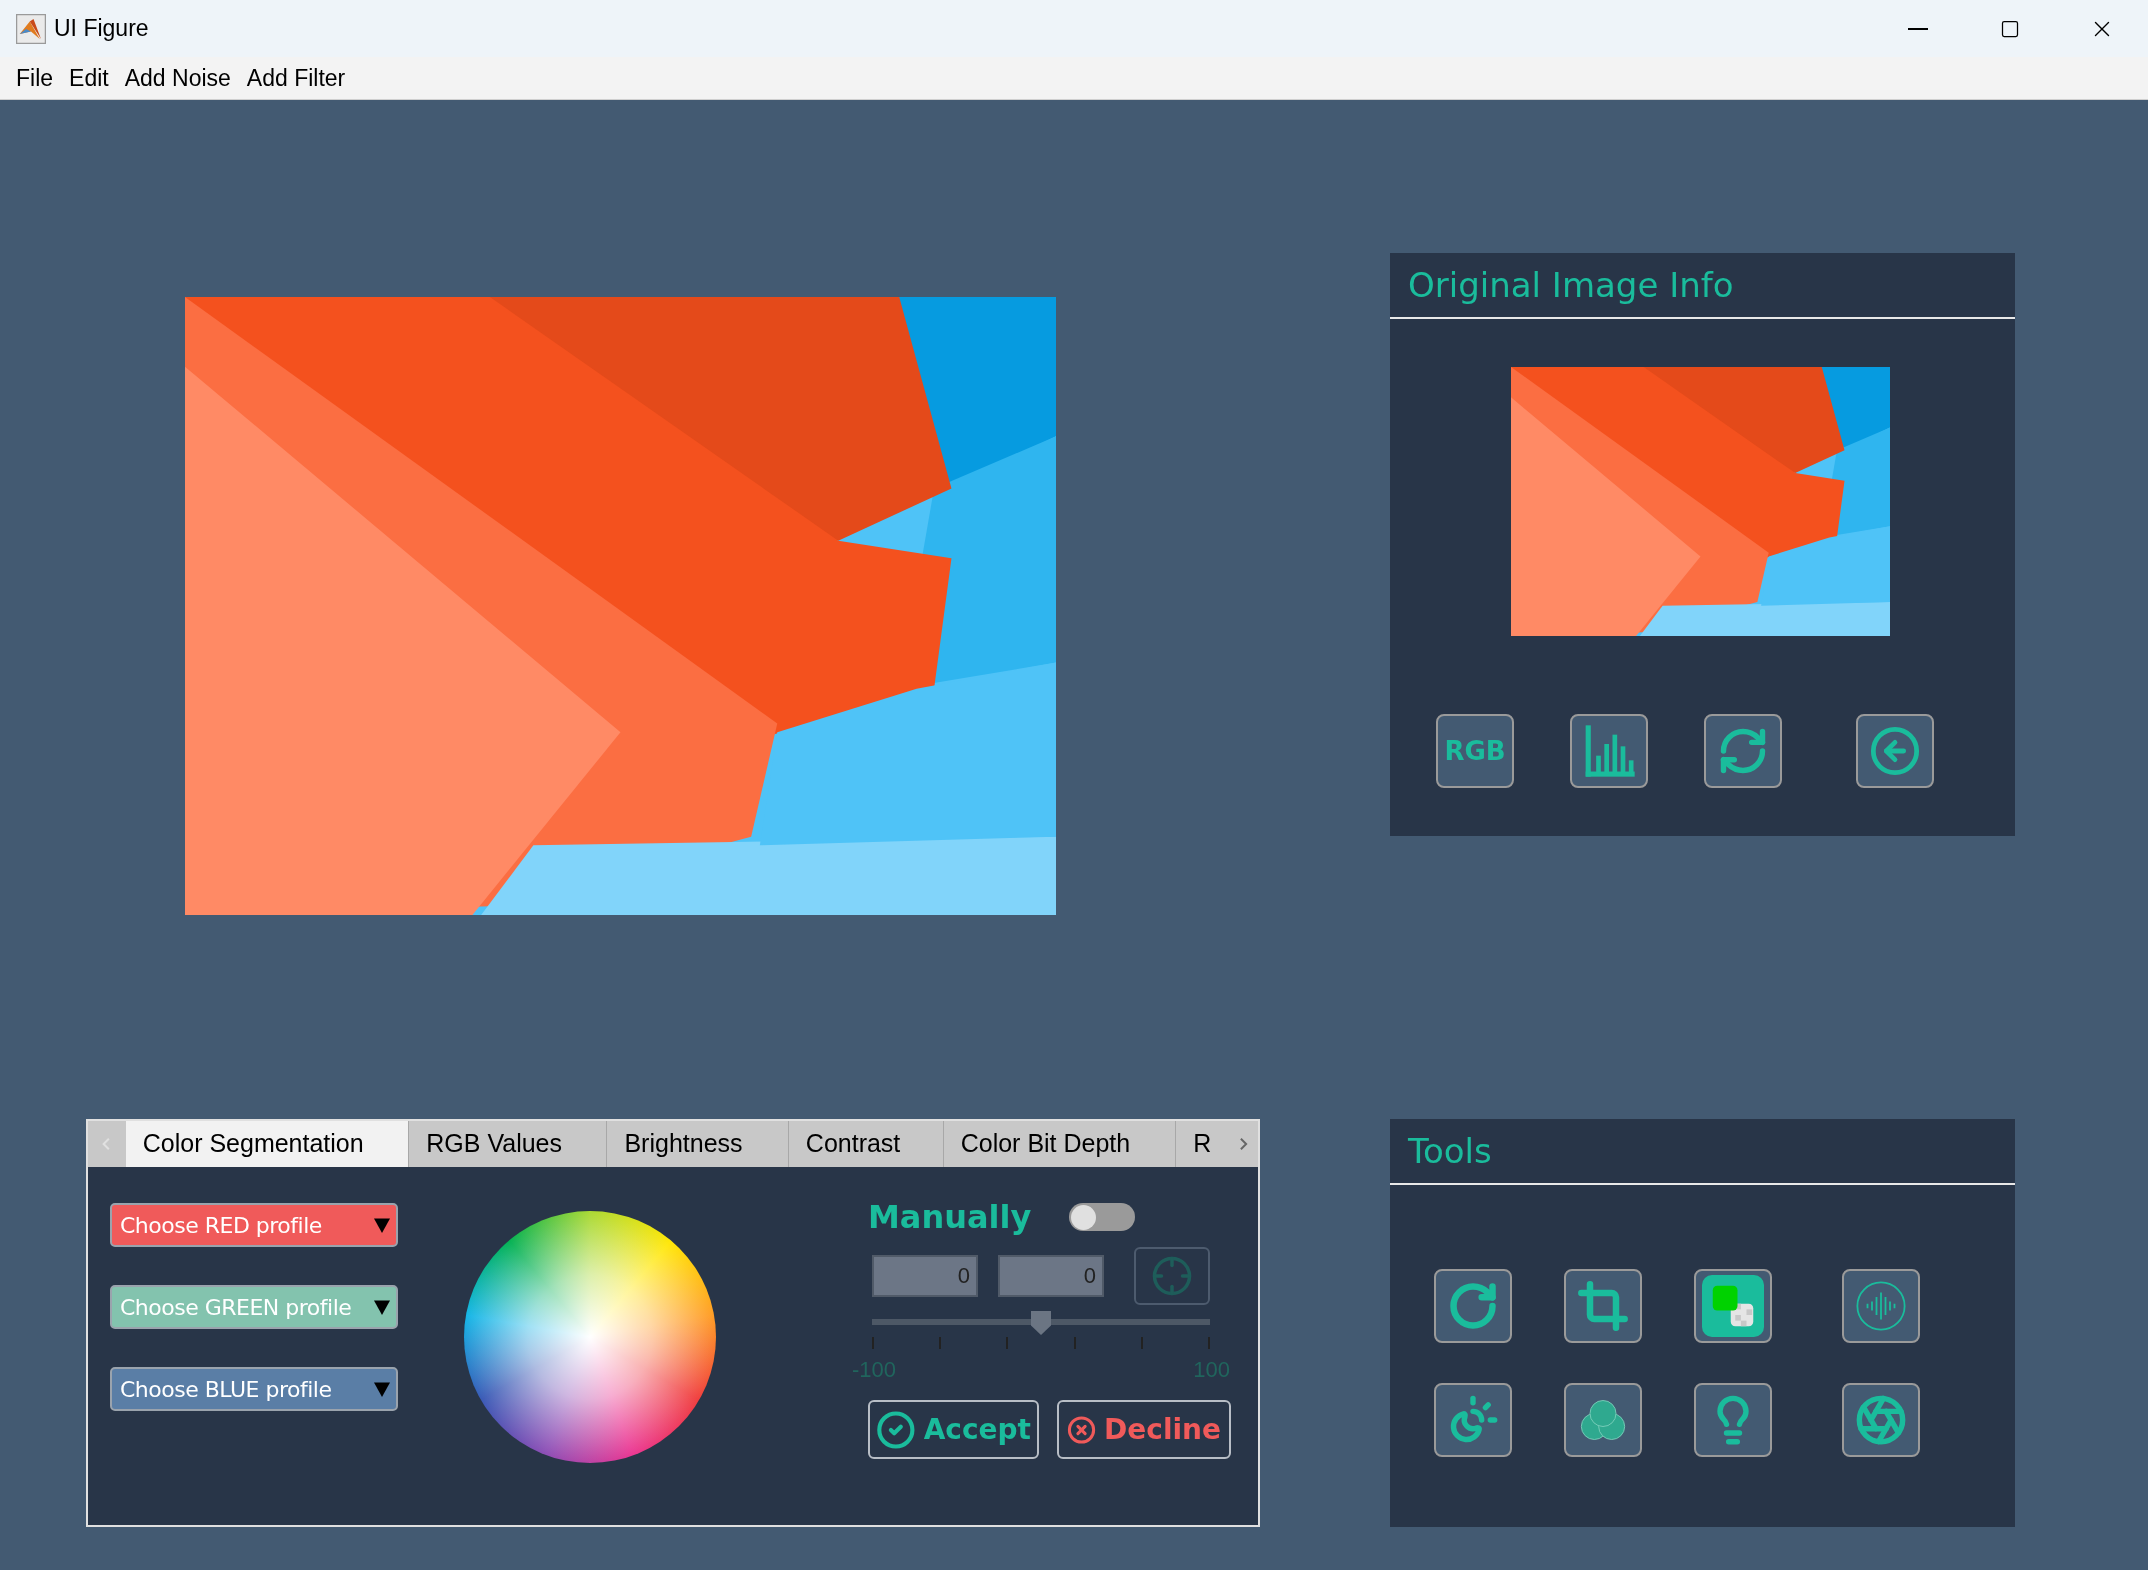  I want to click on slider-thumb, so click(1041, 1323).